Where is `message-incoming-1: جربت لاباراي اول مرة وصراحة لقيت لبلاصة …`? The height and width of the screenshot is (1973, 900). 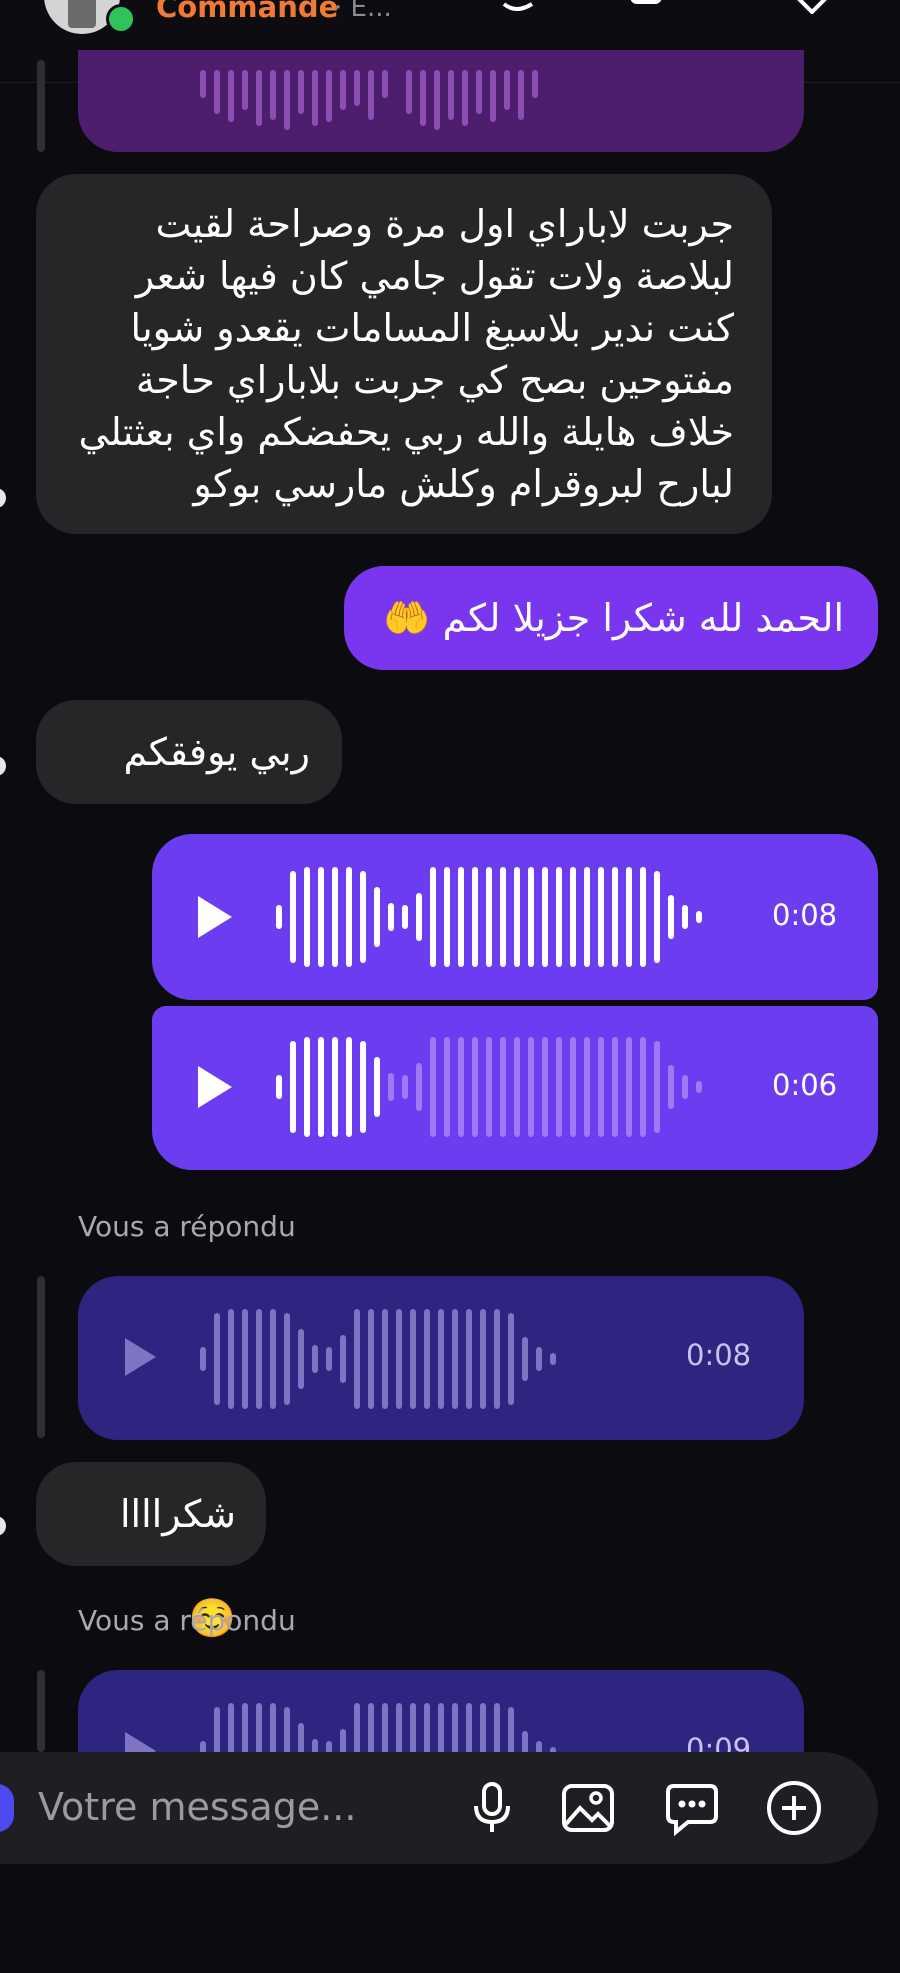
message-incoming-1: جربت لاباراي اول مرة وصراحة لقيت لبلاصة … is located at coordinates (404, 354).